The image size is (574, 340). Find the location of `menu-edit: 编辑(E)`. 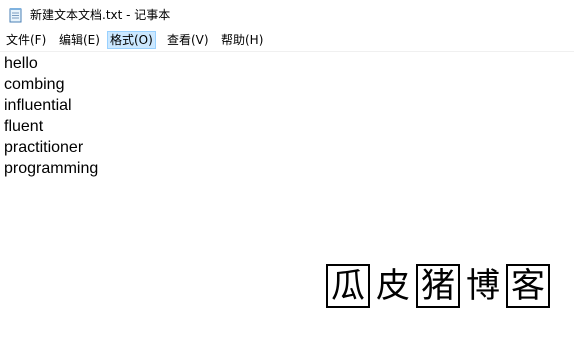

menu-edit: 编辑(E) is located at coordinates (79, 40).